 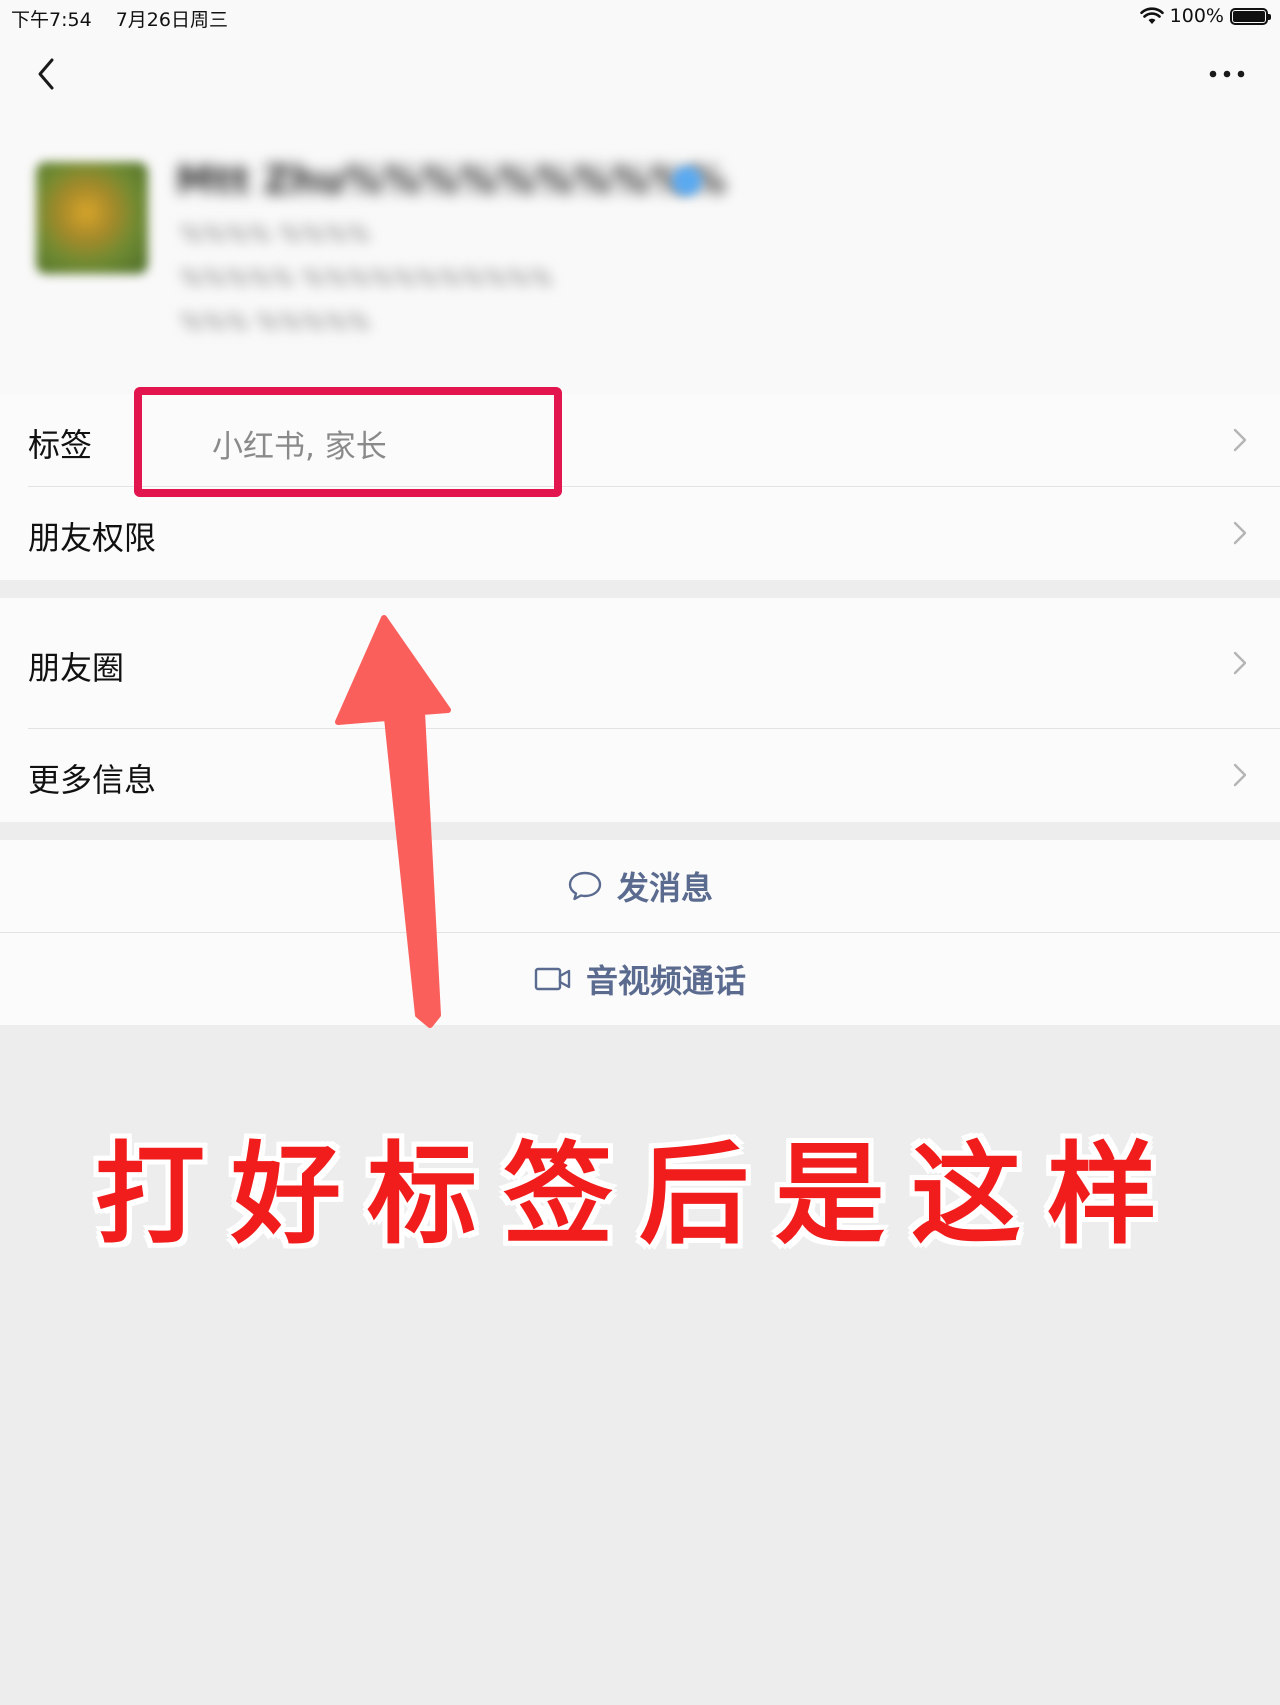 I want to click on battery-fill, so click(x=1249, y=16).